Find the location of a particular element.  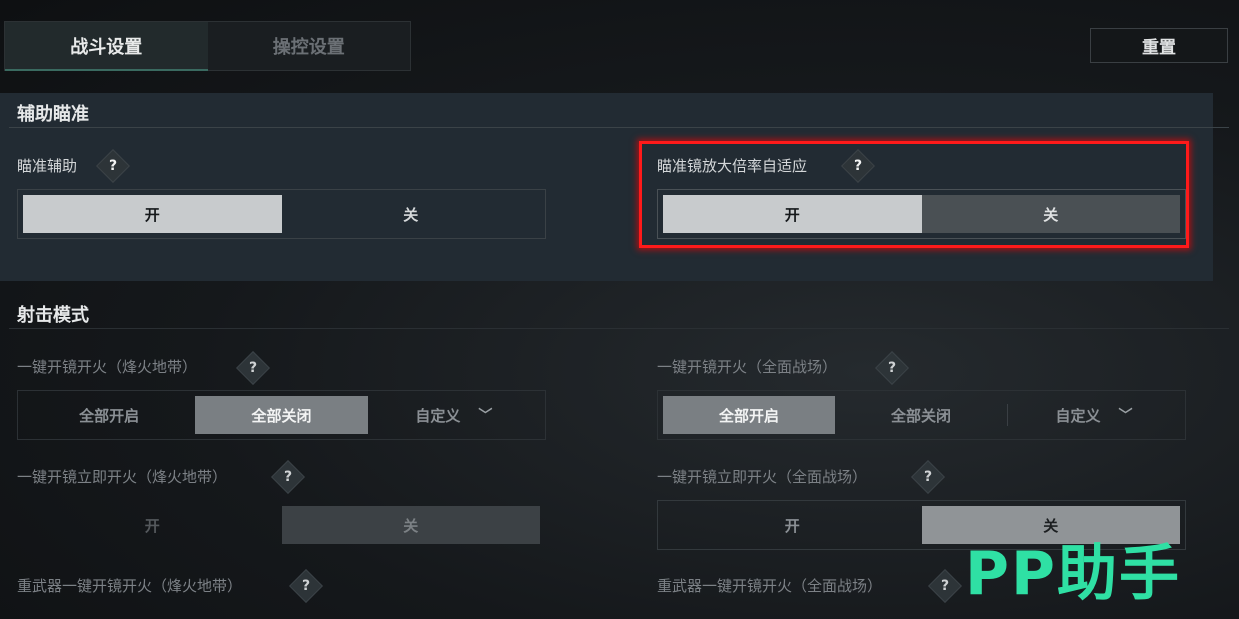

one-key-fire-battlefield-help-icon: ? is located at coordinates (892, 368).